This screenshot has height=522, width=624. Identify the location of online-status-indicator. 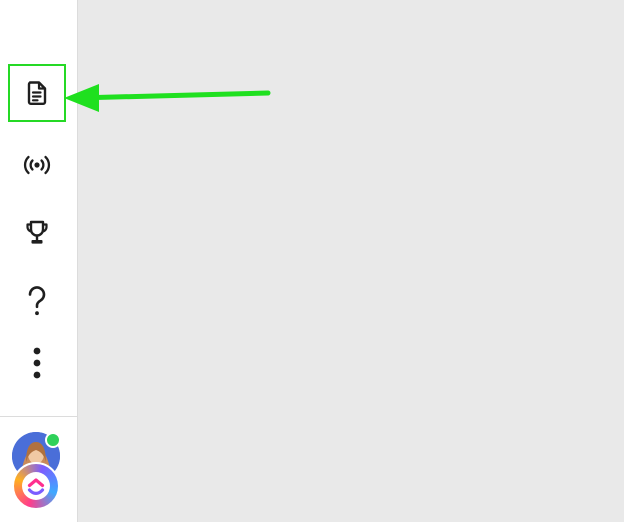
(53, 440).